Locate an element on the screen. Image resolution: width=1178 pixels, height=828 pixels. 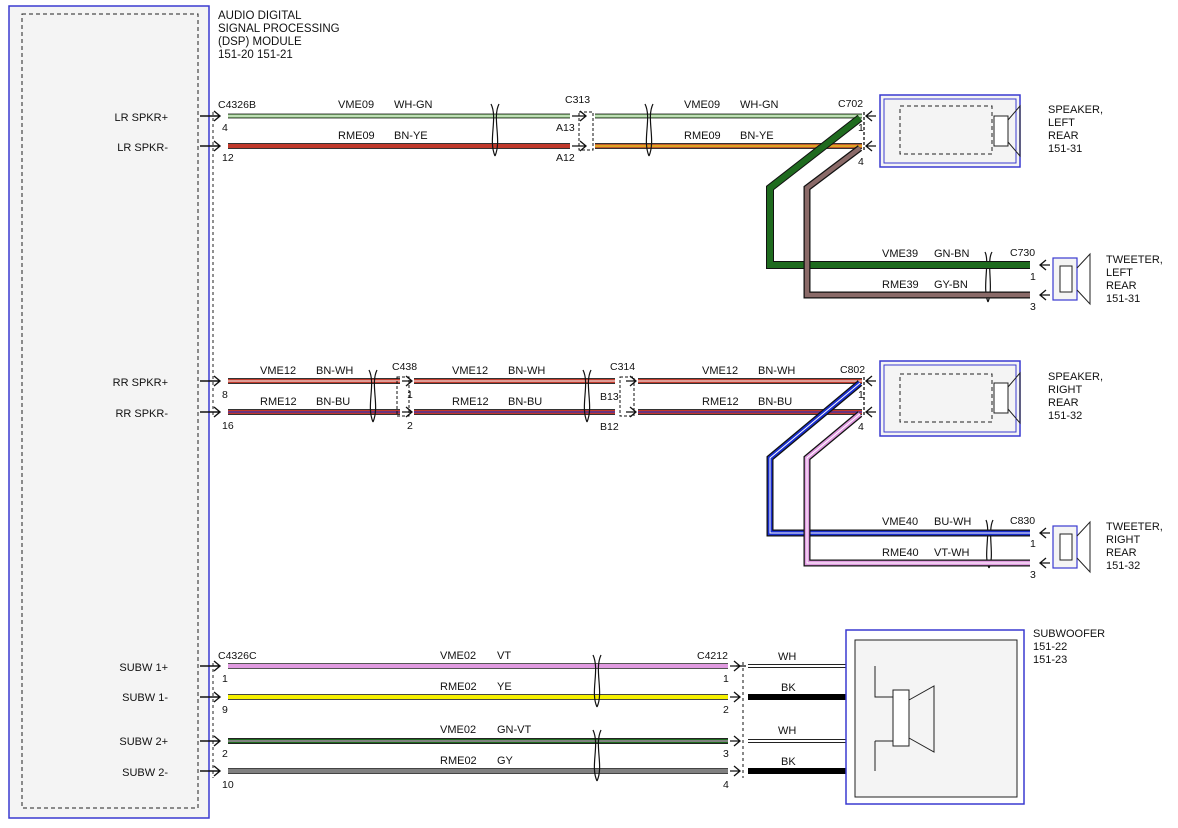
c4326b-label: C4326B is located at coordinates (237, 105).